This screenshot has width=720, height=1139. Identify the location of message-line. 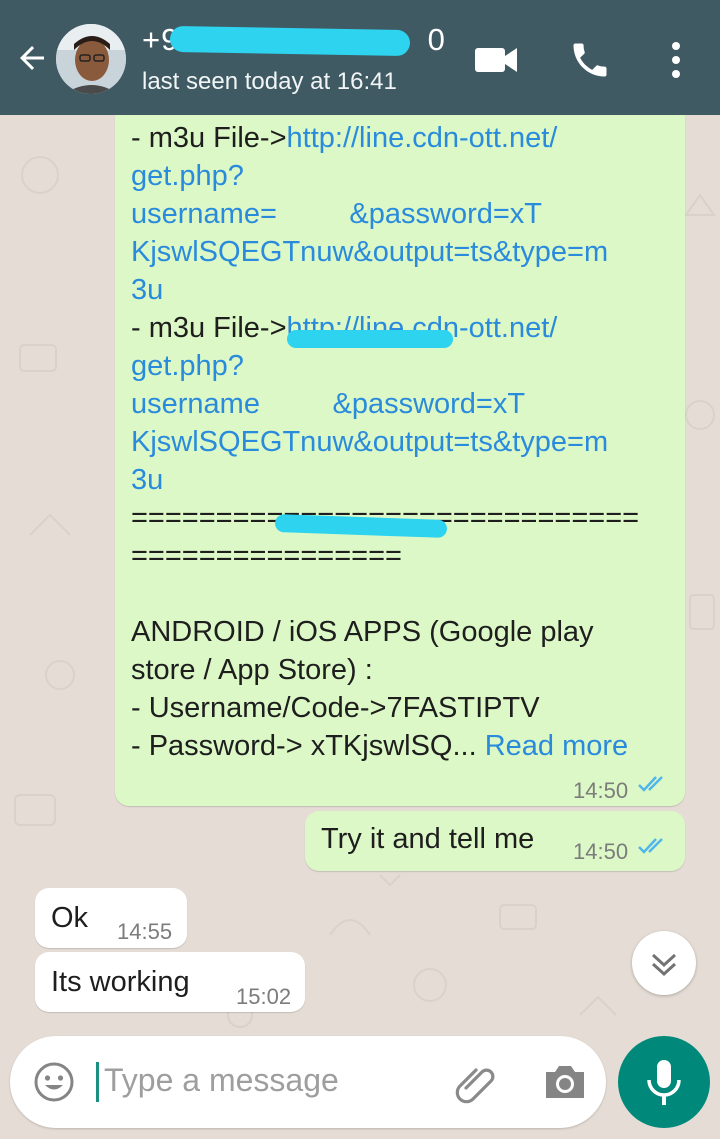
(400, 594).